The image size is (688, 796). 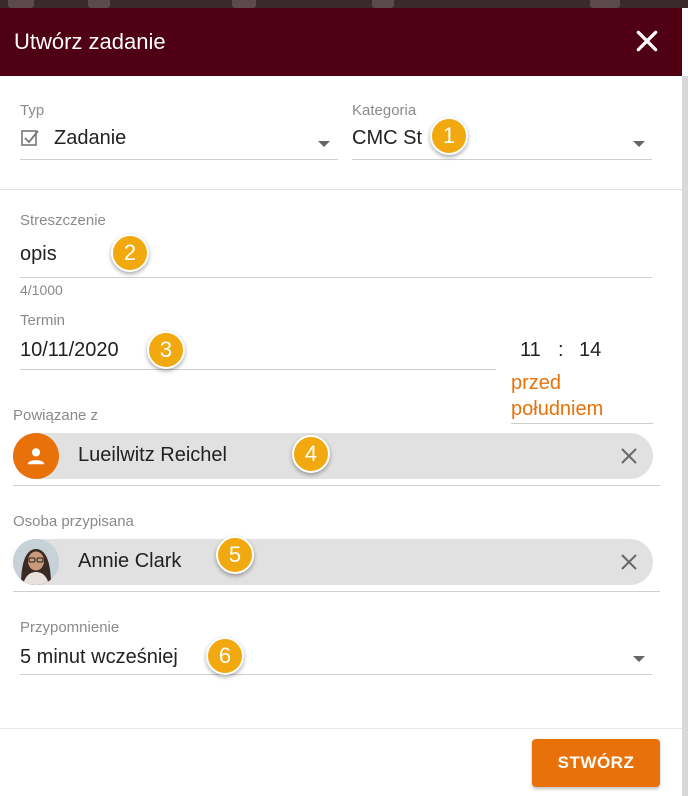 I want to click on related-underline, so click(x=336, y=485).